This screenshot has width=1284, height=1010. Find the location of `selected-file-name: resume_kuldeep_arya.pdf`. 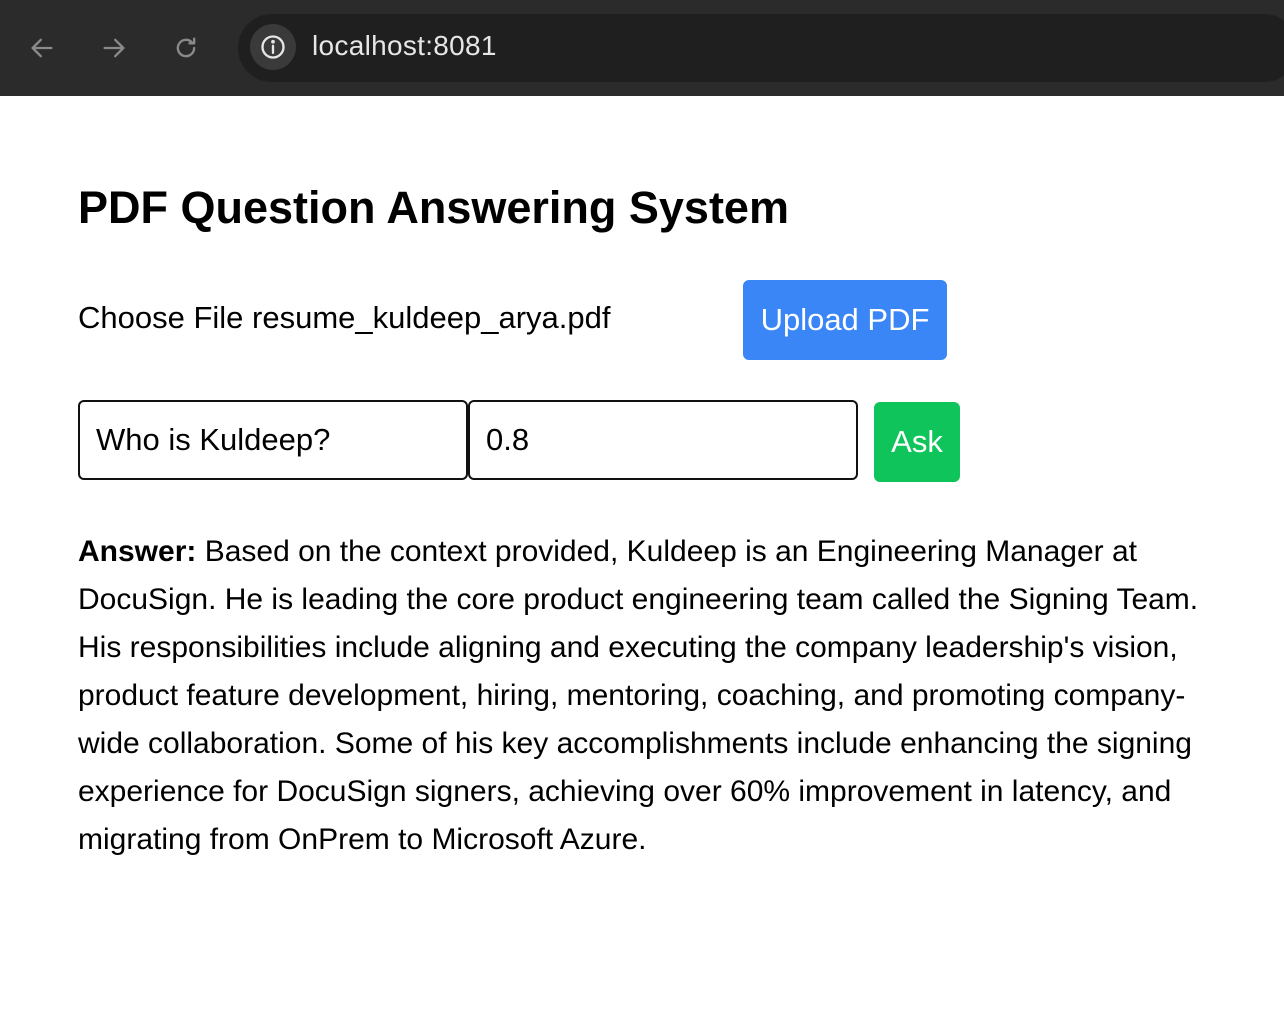

selected-file-name: resume_kuldeep_arya.pdf is located at coordinates (431, 317).